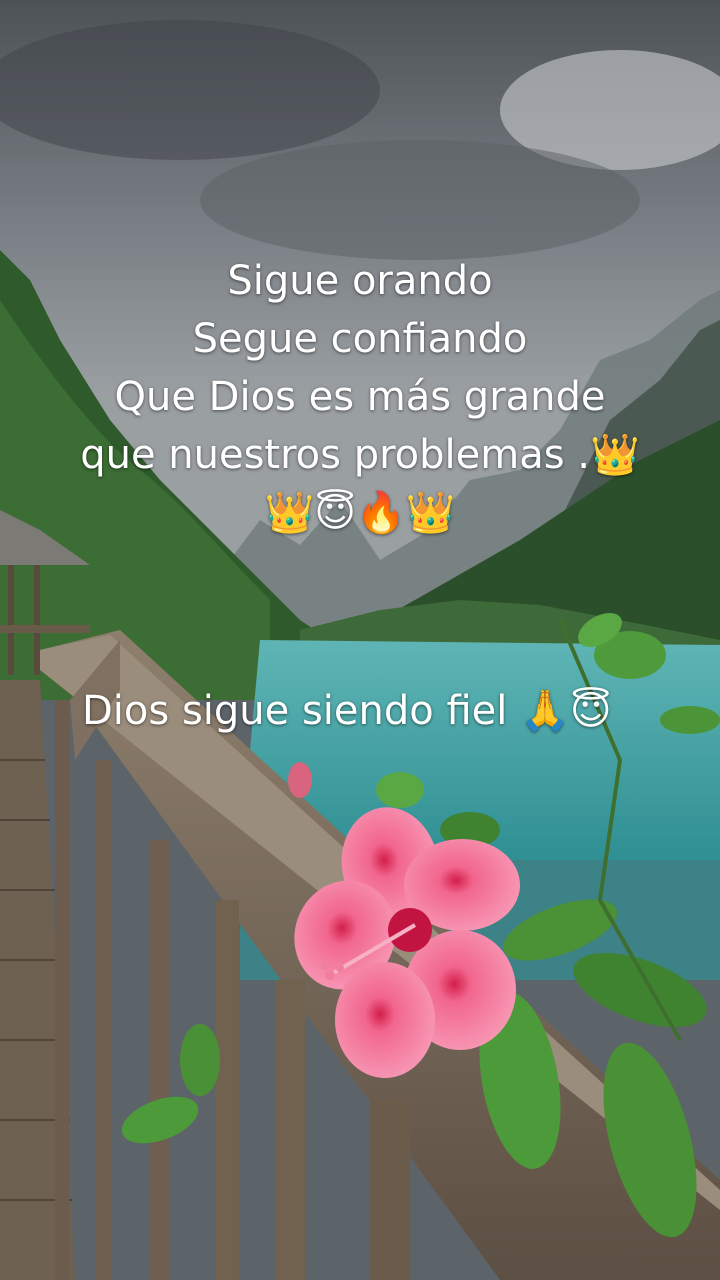 This screenshot has width=720, height=1280. I want to click on caption-subtitle: Dios sigue siendo fiel 🙏😇, so click(347, 711).